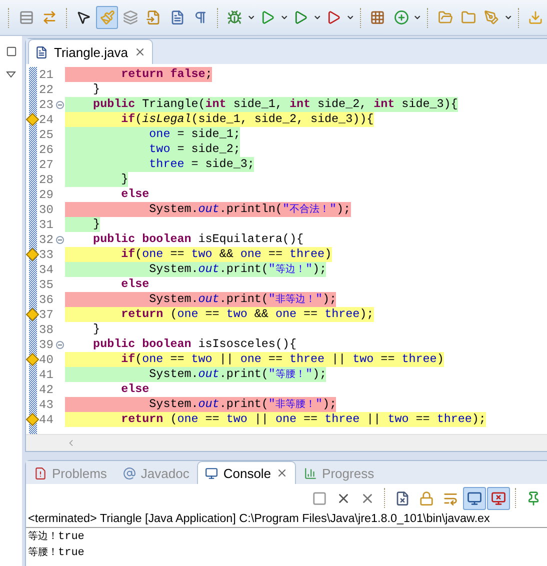 The image size is (547, 566). Describe the element at coordinates (46, 239) in the screenshot. I see `line-number: 32` at that location.